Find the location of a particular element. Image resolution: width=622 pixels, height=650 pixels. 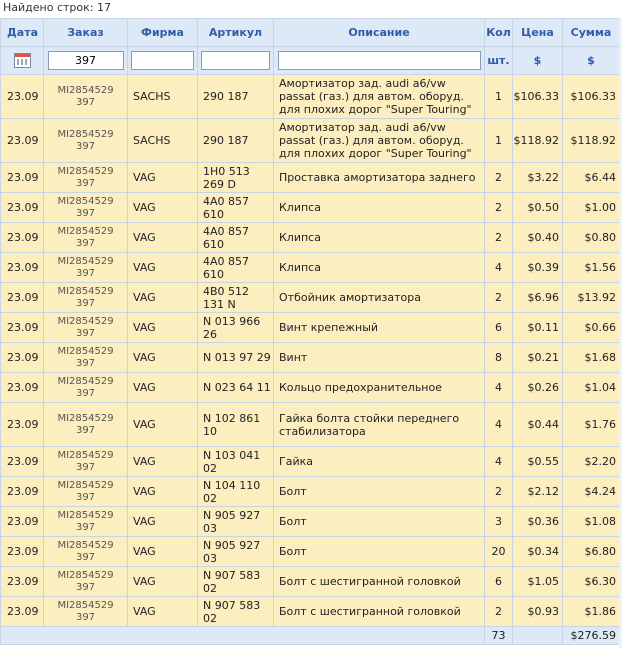

cell-price-text: $0.21 is located at coordinates (543, 357).